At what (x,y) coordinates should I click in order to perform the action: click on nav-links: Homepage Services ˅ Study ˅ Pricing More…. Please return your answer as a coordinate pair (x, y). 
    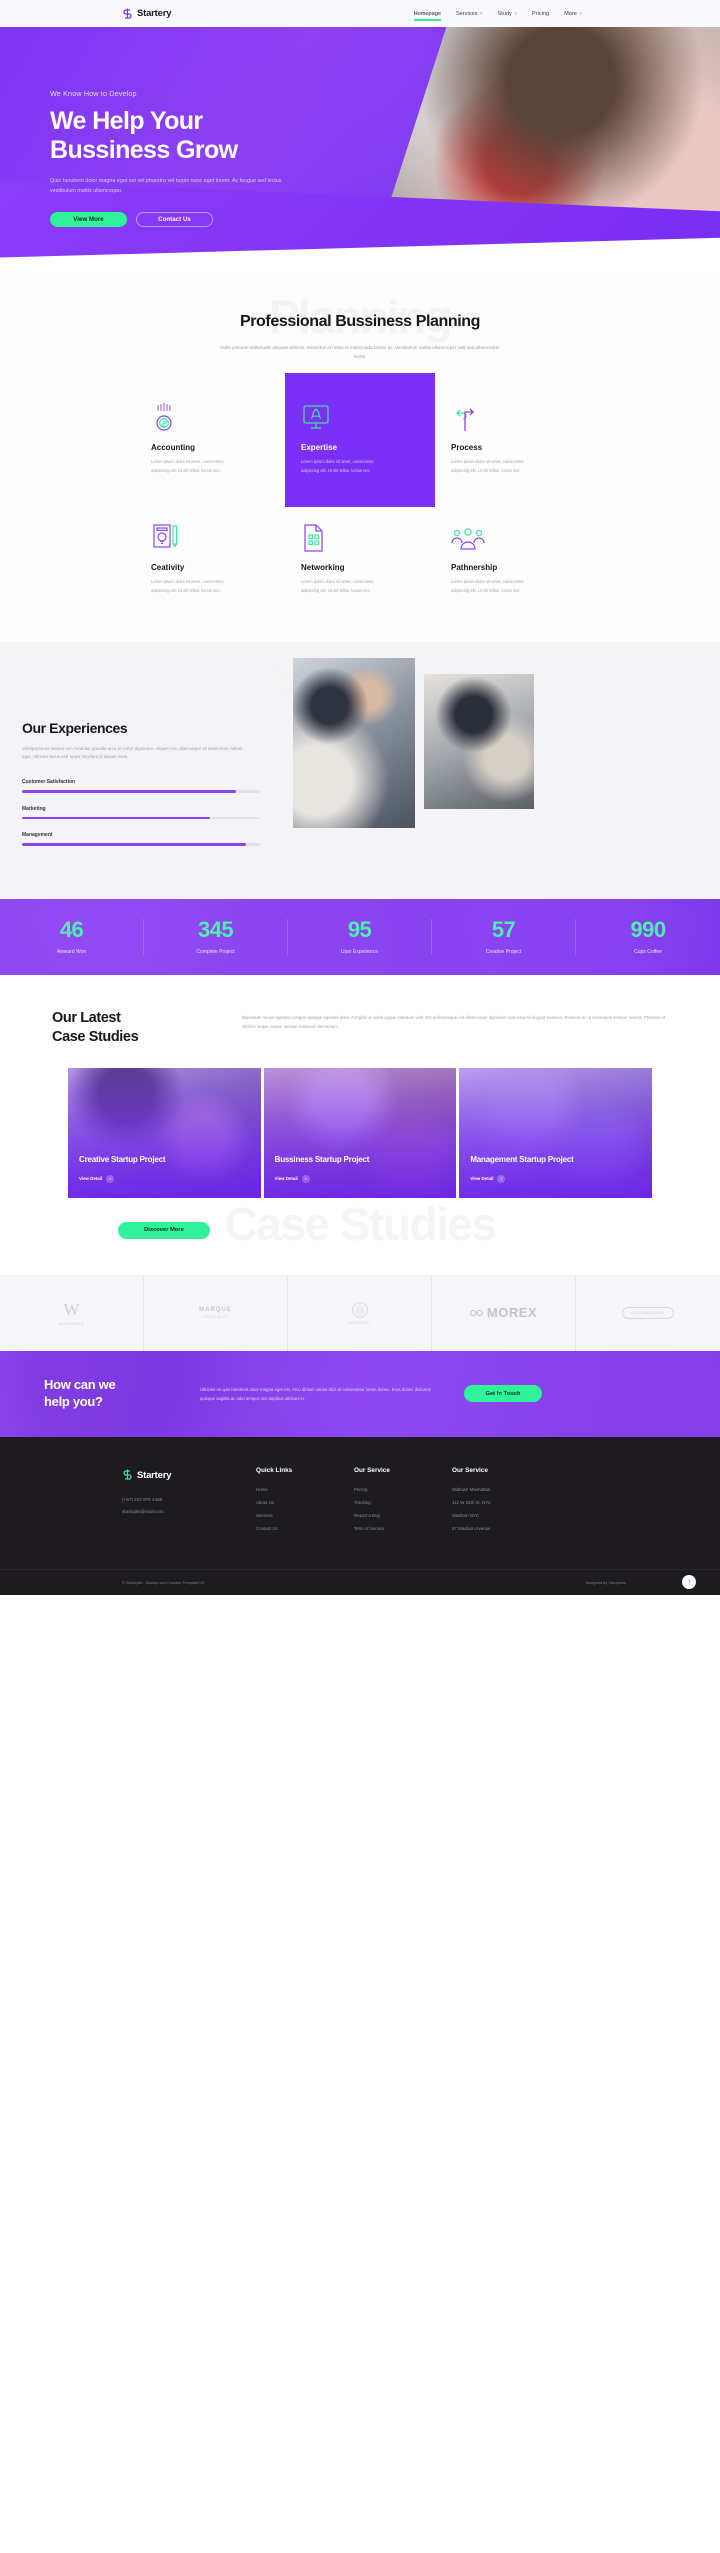
    Looking at the image, I should click on (497, 14).